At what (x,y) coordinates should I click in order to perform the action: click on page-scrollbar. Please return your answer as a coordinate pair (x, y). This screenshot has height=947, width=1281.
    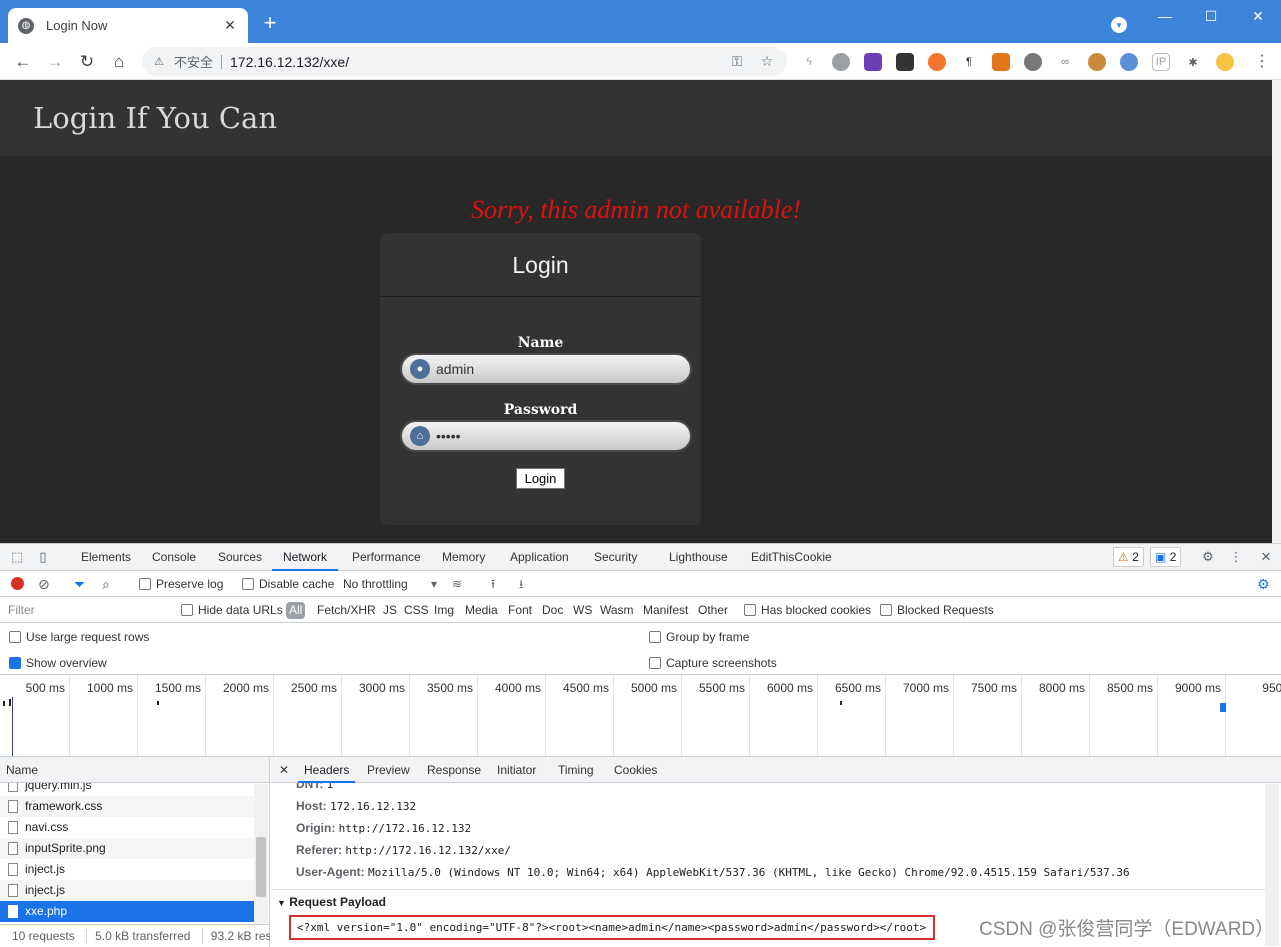
    Looking at the image, I should click on (1276, 311).